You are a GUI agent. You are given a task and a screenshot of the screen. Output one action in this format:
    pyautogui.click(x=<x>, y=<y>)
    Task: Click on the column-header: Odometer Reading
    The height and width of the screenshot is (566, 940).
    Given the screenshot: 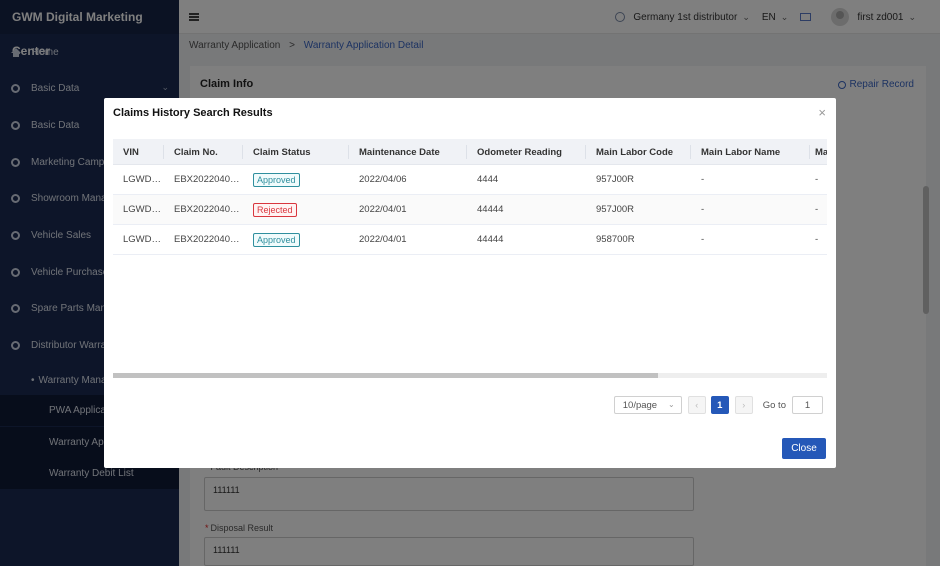 What is the action you would take?
    pyautogui.click(x=526, y=152)
    